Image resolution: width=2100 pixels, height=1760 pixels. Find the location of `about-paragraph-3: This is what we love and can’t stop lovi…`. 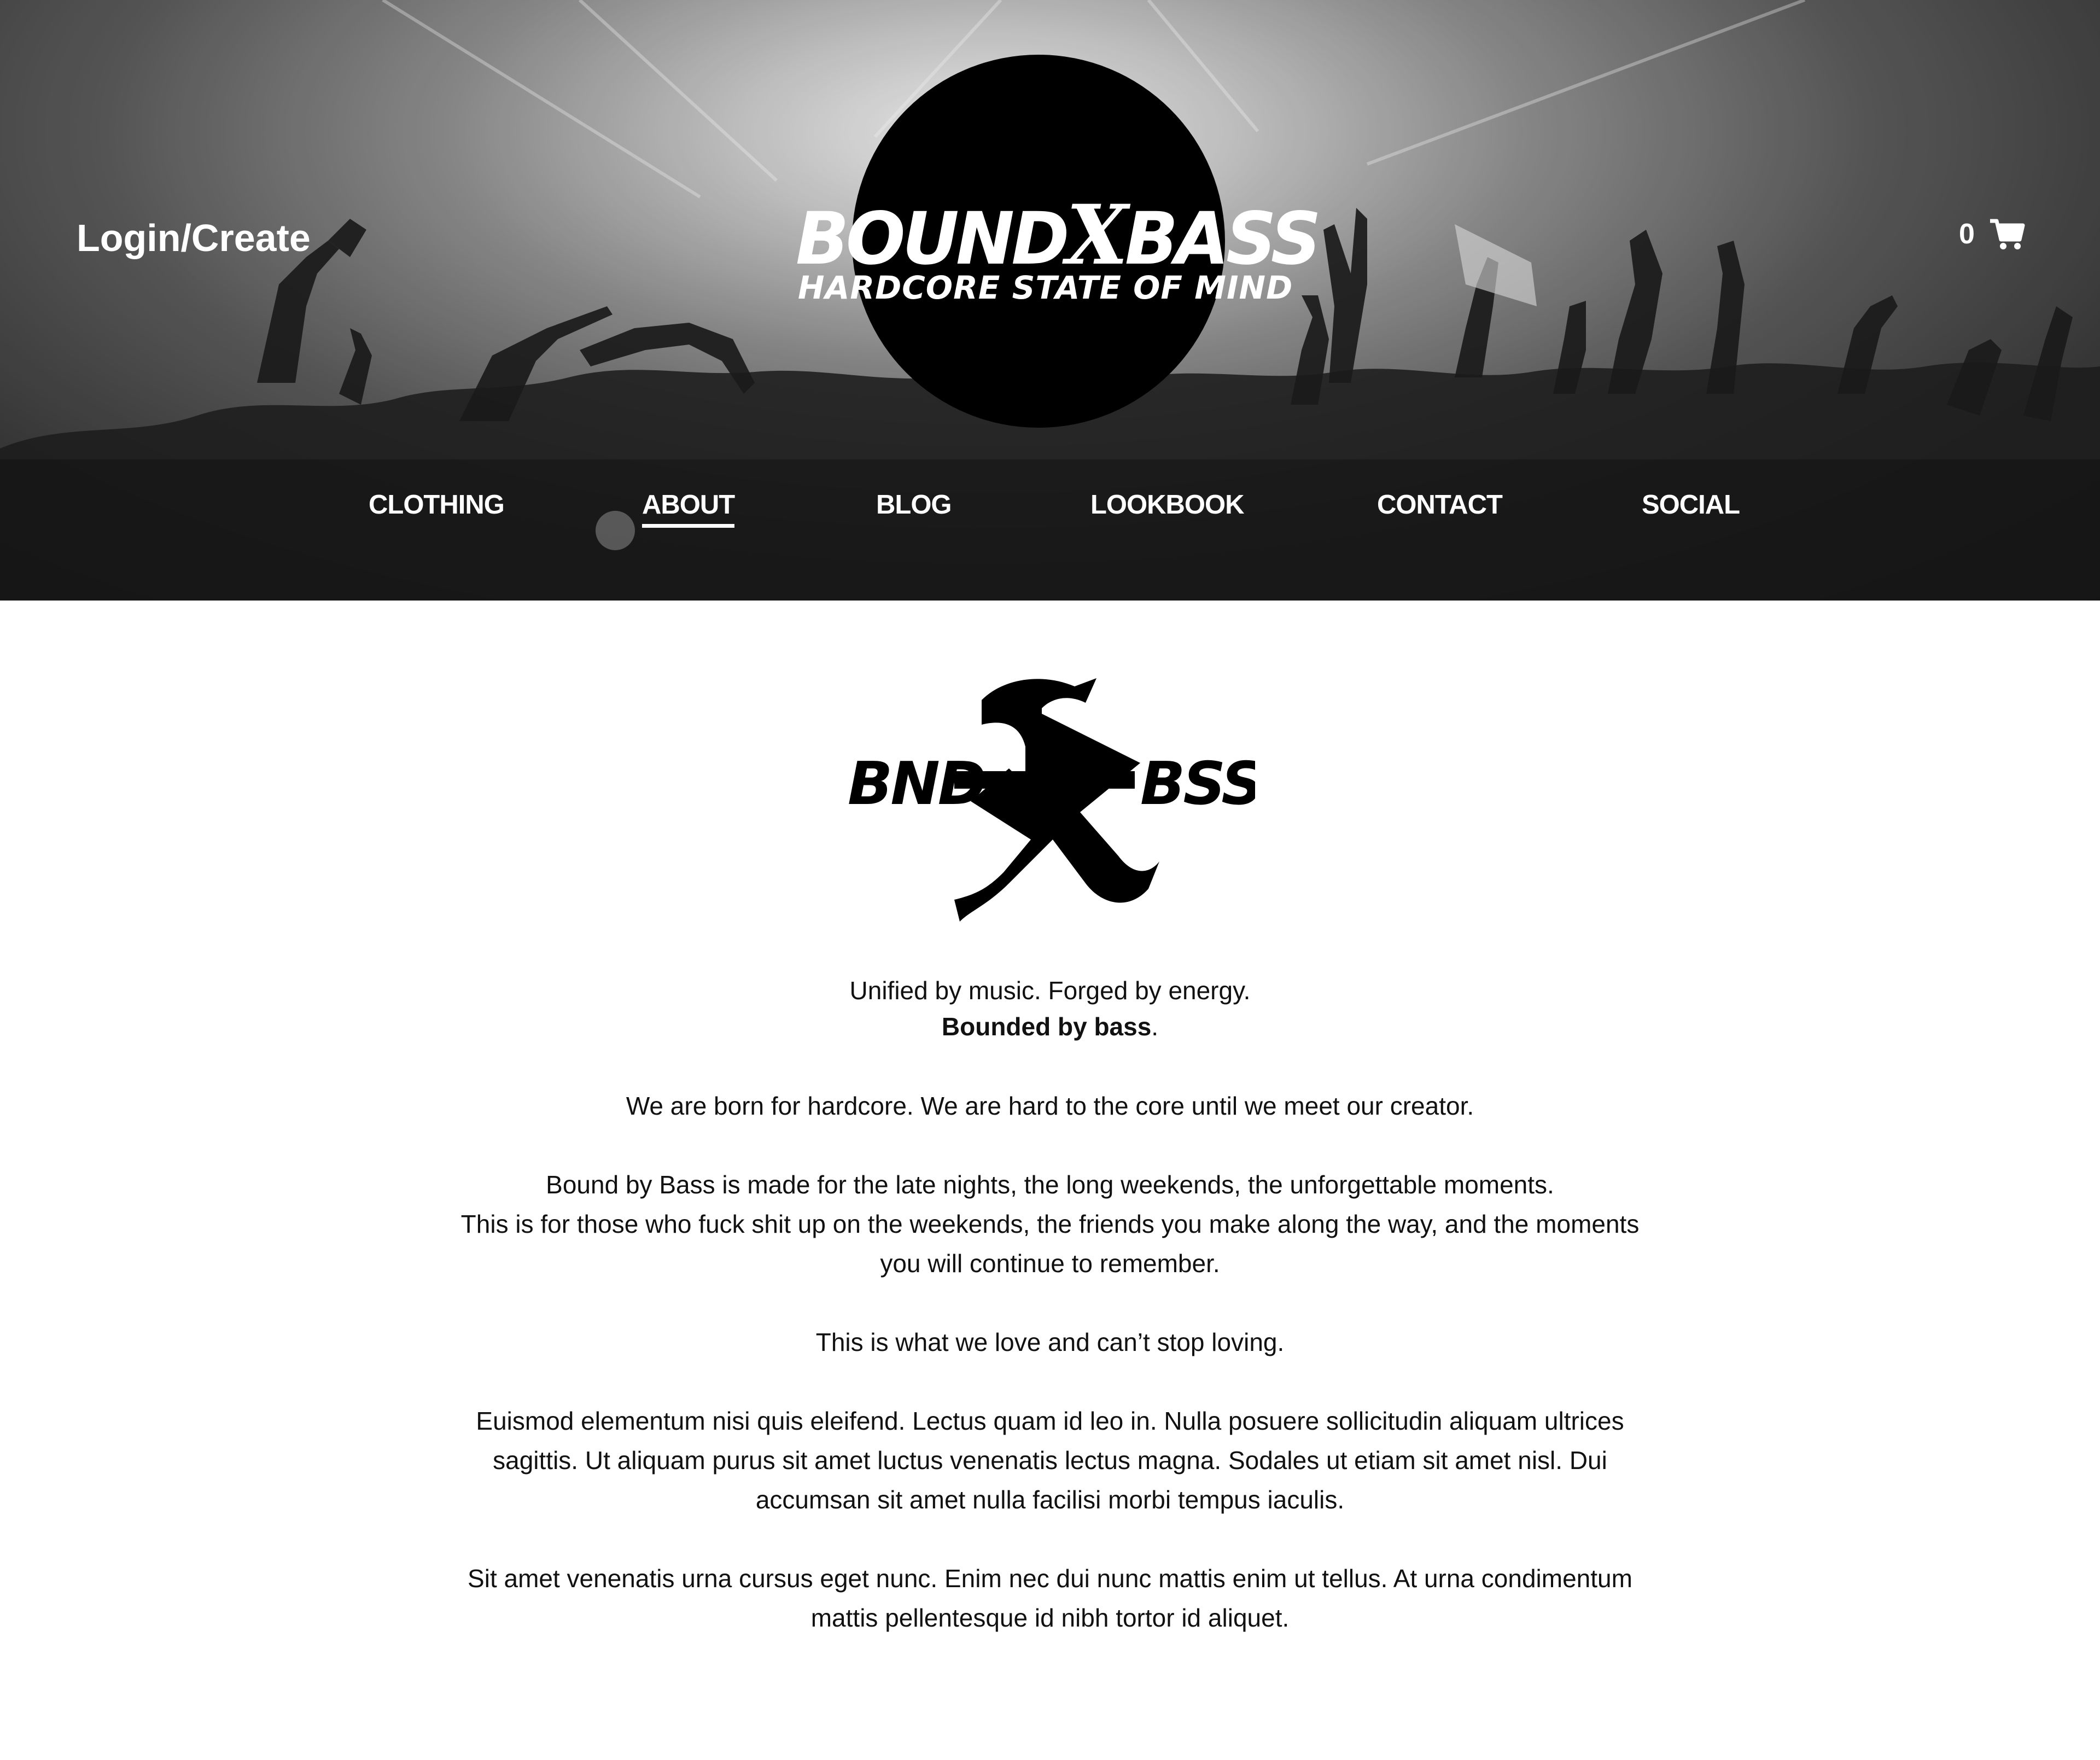

about-paragraph-3: This is what we love and can’t stop lovi… is located at coordinates (1050, 1342).